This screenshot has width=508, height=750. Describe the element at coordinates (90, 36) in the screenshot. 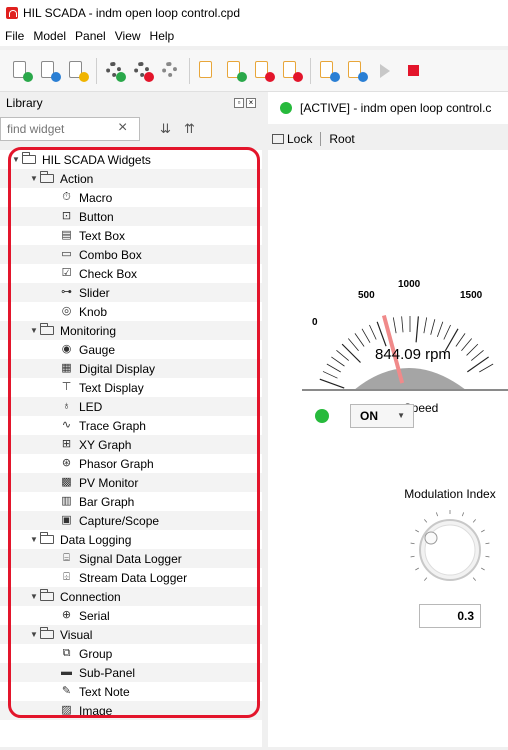

I see `menu-panel: Panel` at that location.